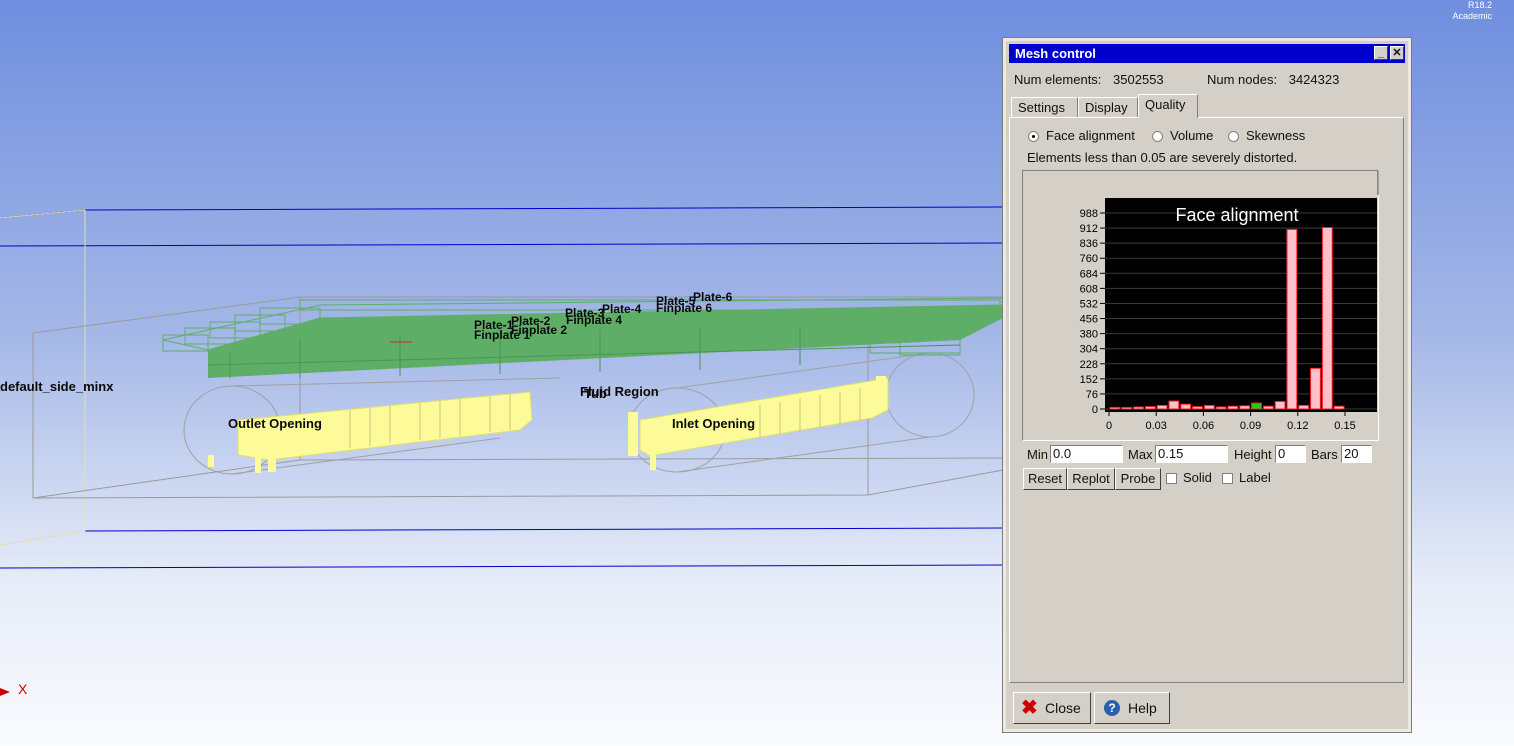 The height and width of the screenshot is (746, 1514). Describe the element at coordinates (1089, 365) in the screenshot. I see `y-tick-label: 228` at that location.